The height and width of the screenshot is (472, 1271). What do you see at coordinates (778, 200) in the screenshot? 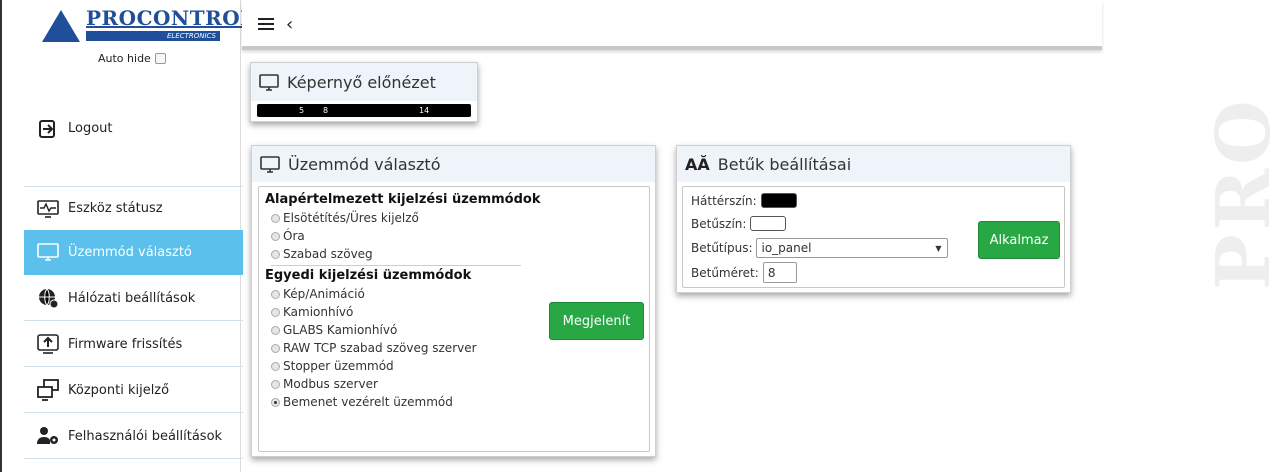
I see `bg-color-picker` at bounding box center [778, 200].